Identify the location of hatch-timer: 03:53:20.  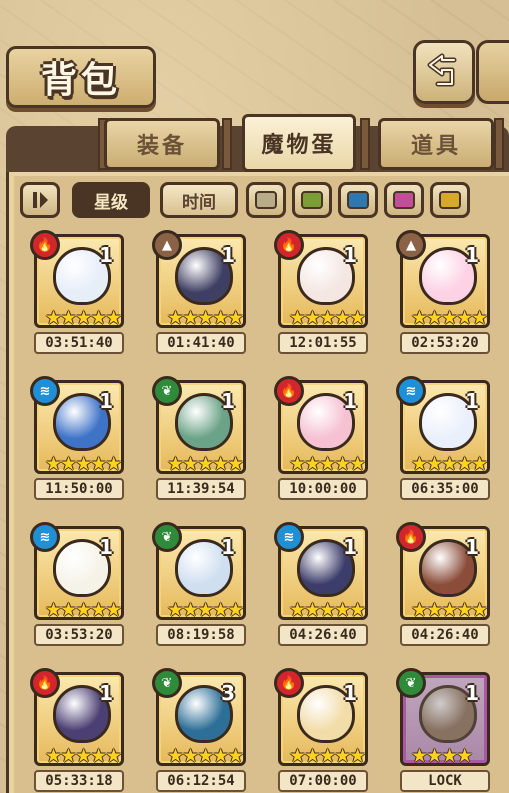
(79, 635).